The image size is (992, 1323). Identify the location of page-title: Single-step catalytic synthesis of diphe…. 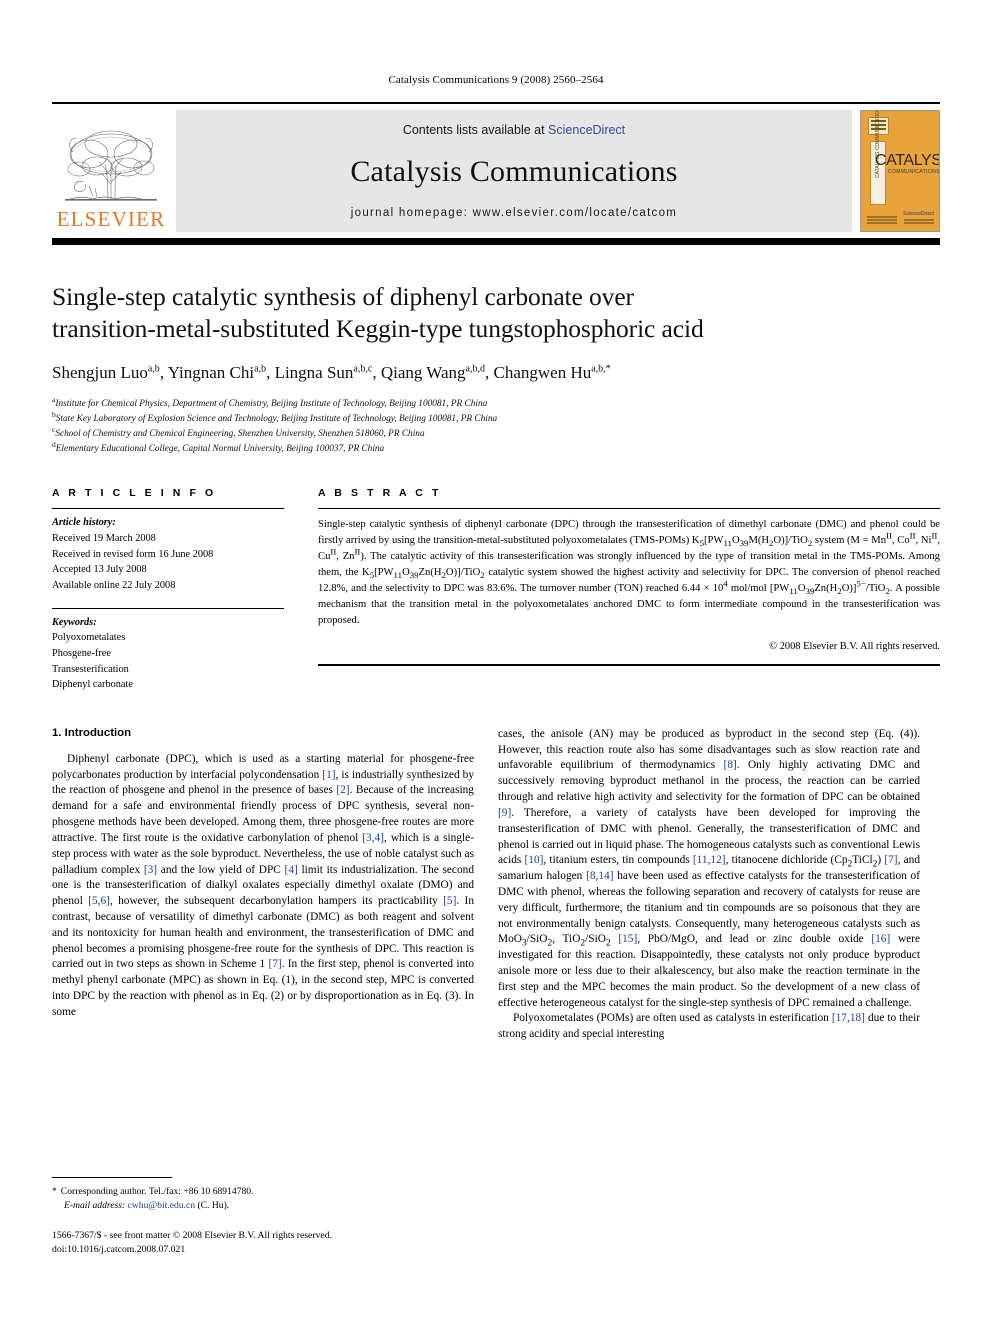
(496, 313).